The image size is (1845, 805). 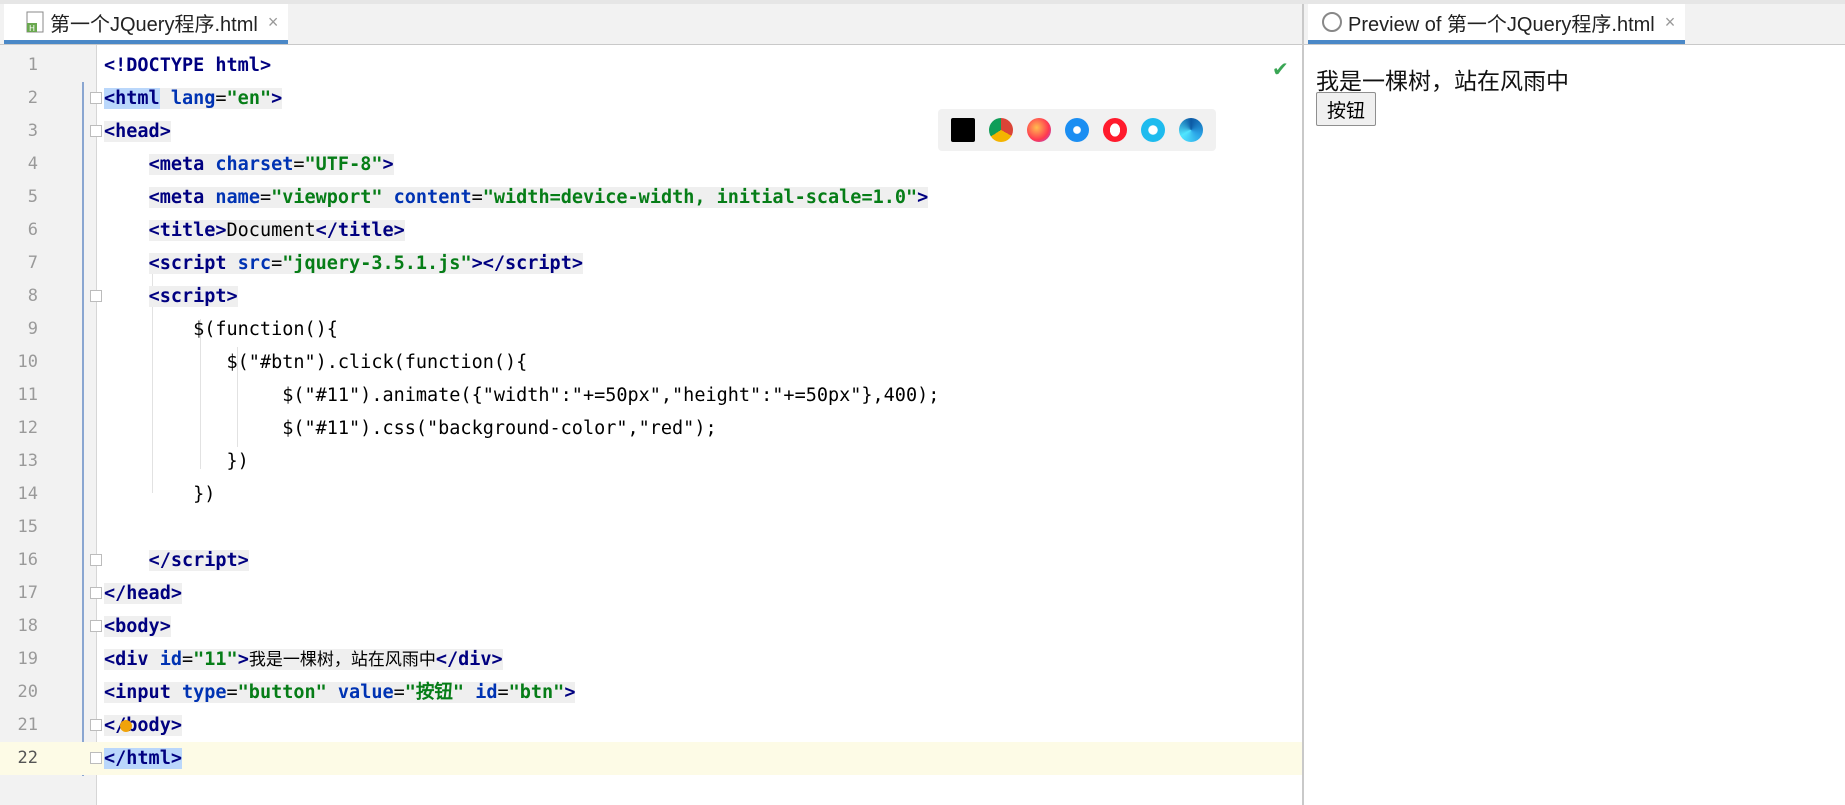 What do you see at coordinates (1001, 130) in the screenshot?
I see `chrome-icon` at bounding box center [1001, 130].